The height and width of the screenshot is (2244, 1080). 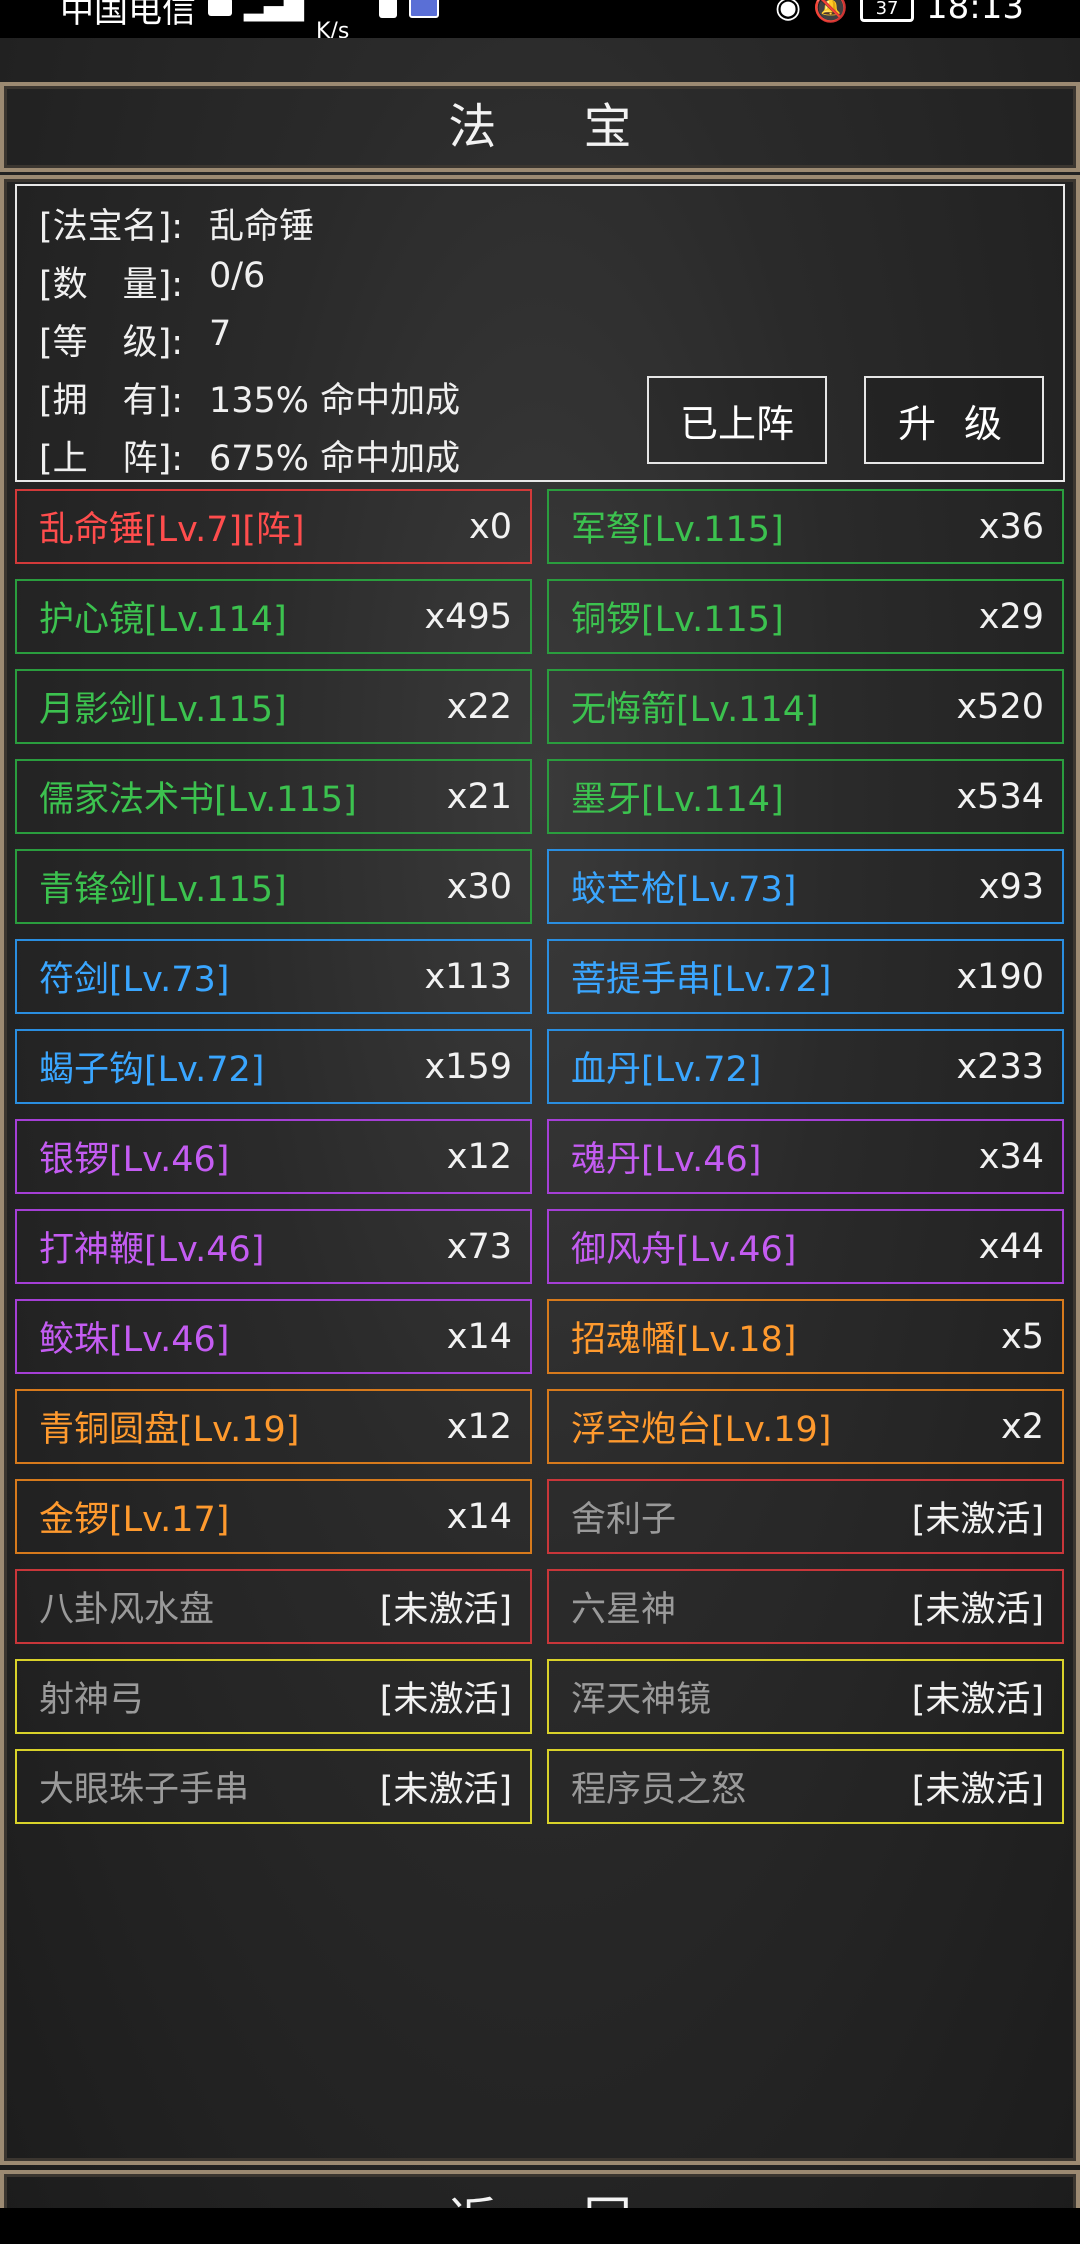 I want to click on treasure-item: 青锋剑[Lv.115] x30, so click(x=273, y=886).